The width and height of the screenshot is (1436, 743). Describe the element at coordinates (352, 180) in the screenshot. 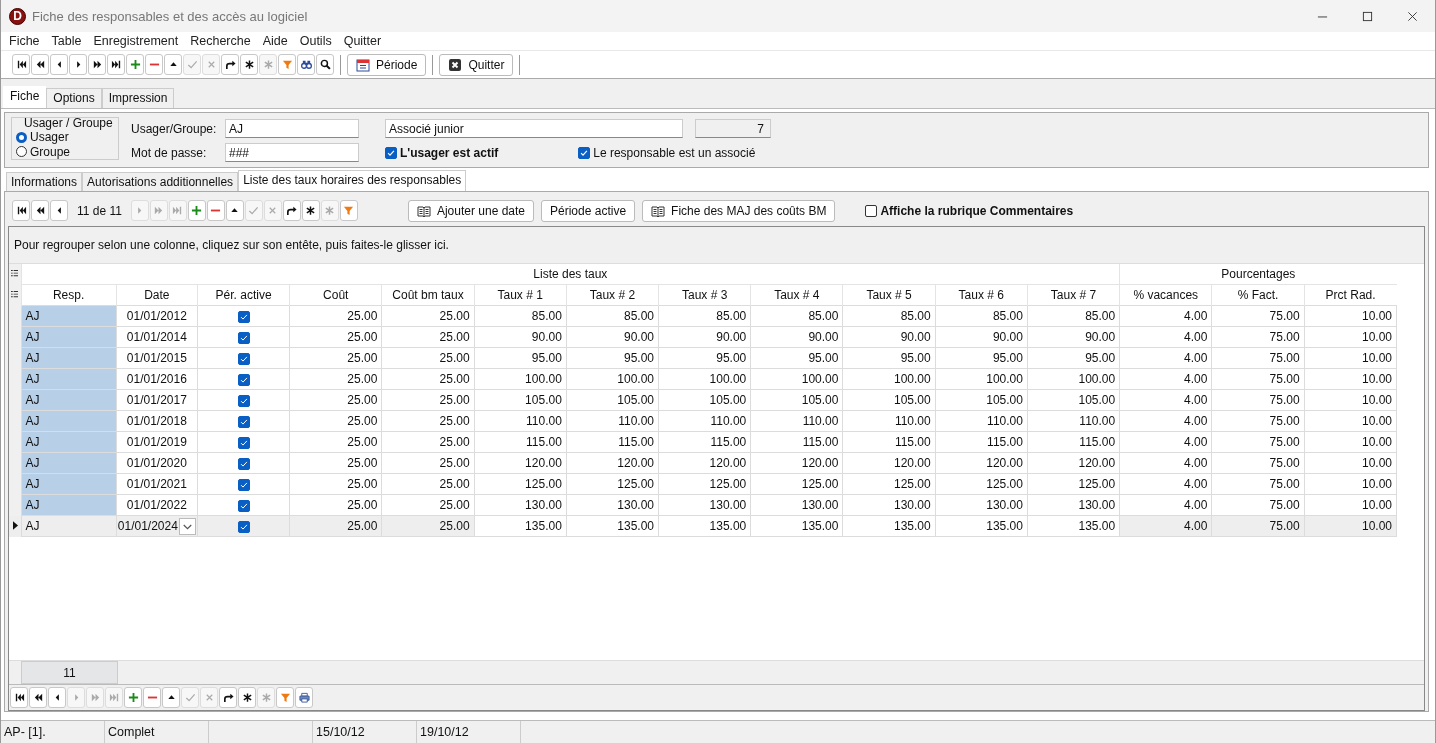

I see `tab: Liste des taux horaires des responsables` at that location.